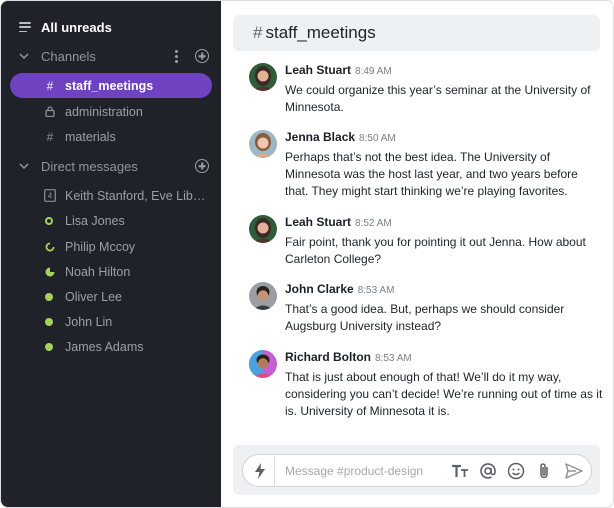  I want to click on all-unreads-link: All unreads, so click(65, 27).